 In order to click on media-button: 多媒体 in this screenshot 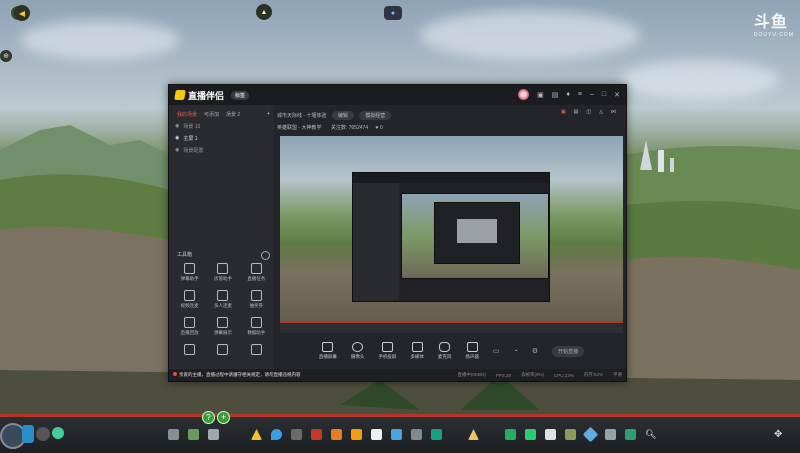, I will do `click(417, 351)`.